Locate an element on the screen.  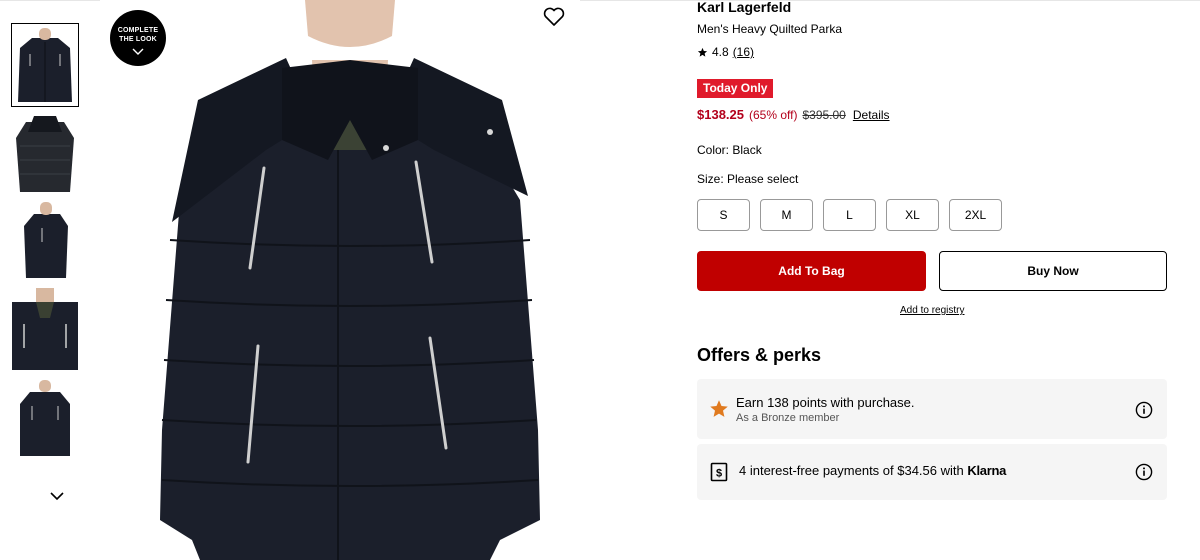
today-only-badge: Today Only is located at coordinates (735, 88).